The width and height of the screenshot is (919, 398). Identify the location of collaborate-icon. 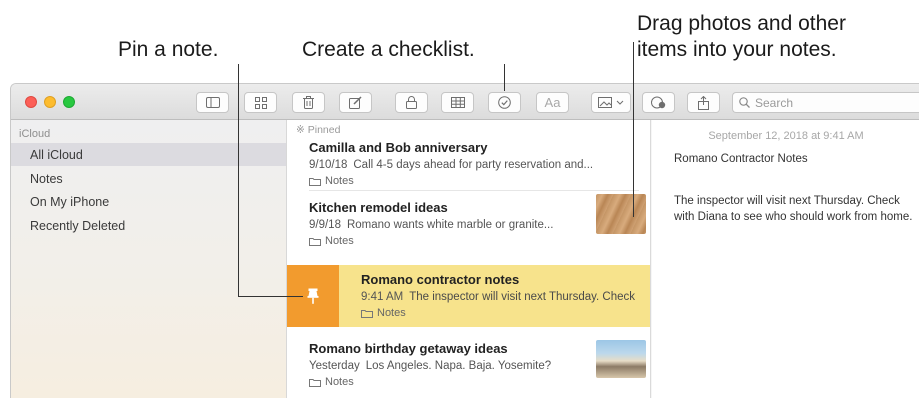
(658, 102).